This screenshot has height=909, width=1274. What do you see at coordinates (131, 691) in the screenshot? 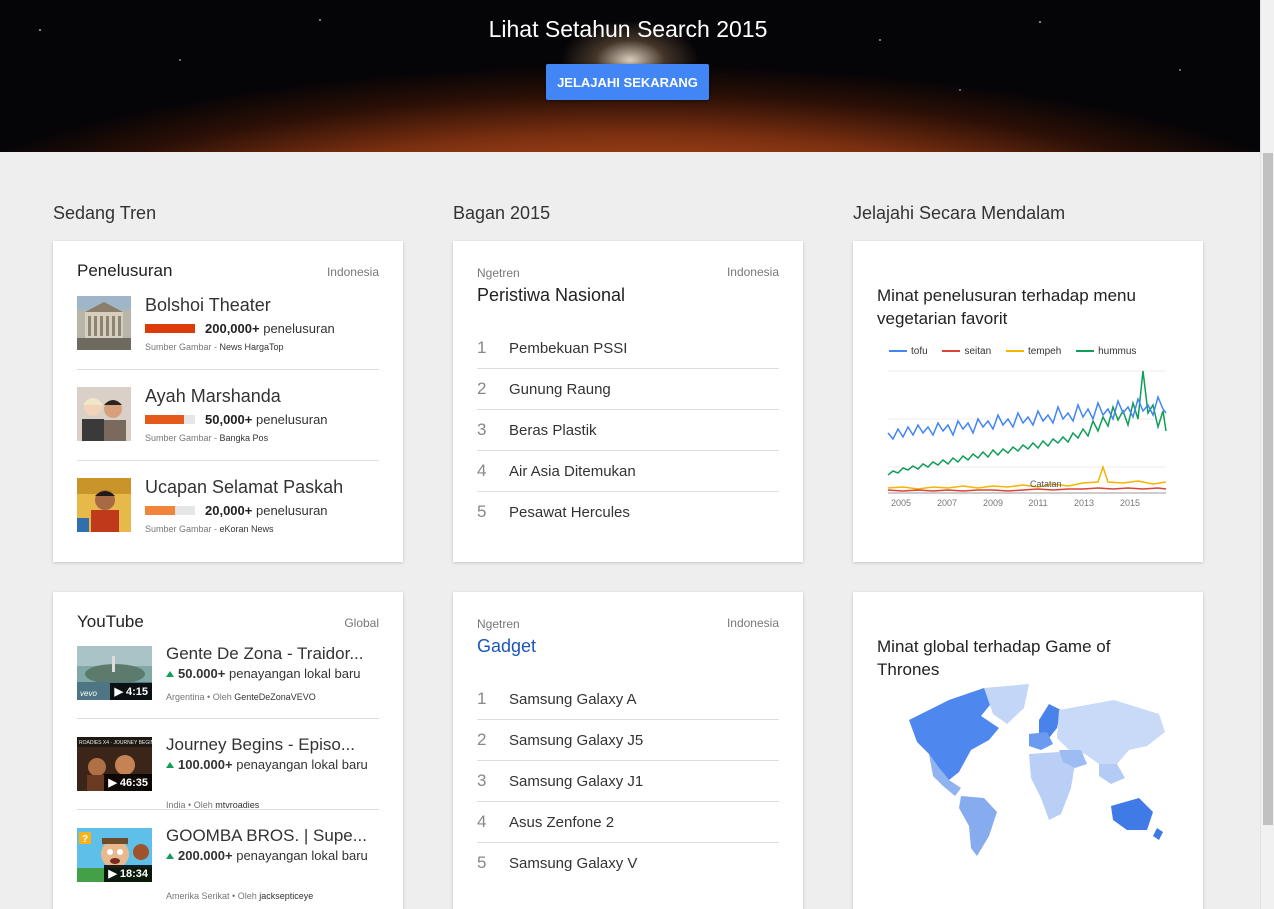
I see `video-duration: ▶ 4:15` at bounding box center [131, 691].